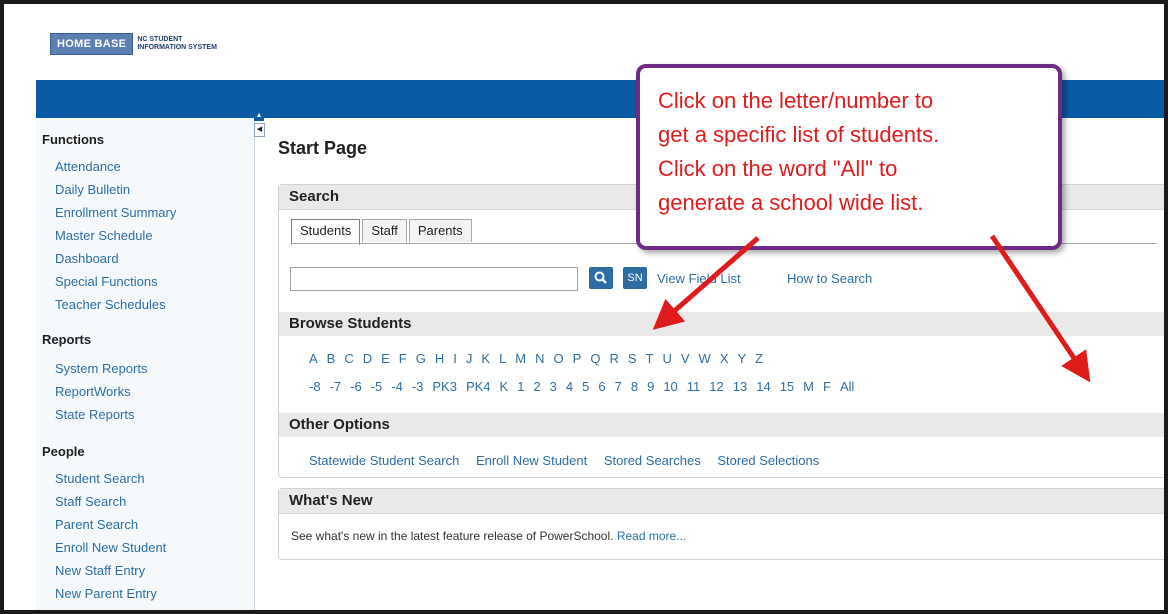 This screenshot has width=1168, height=614. Describe the element at coordinates (536, 386) in the screenshot. I see `browse-grade-2: 2` at that location.